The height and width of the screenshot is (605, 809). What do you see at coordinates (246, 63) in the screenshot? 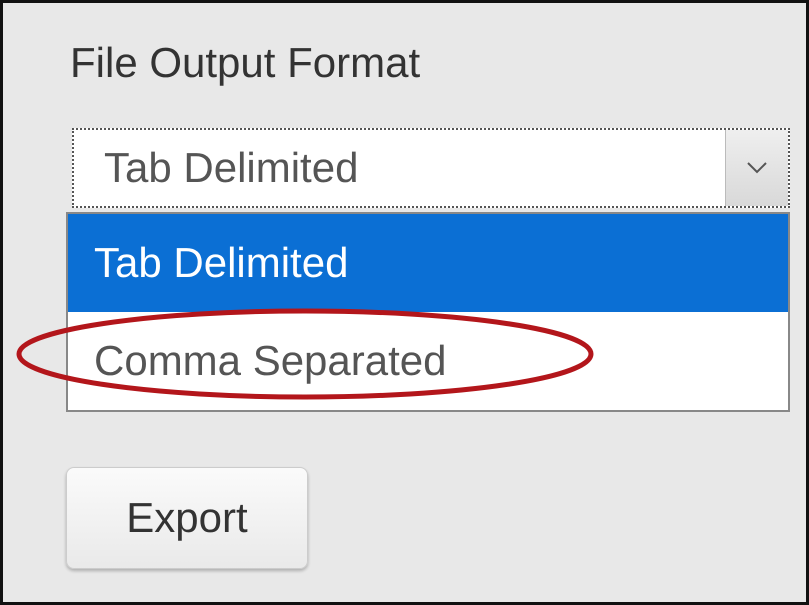
I see `field-label: File Output Format` at bounding box center [246, 63].